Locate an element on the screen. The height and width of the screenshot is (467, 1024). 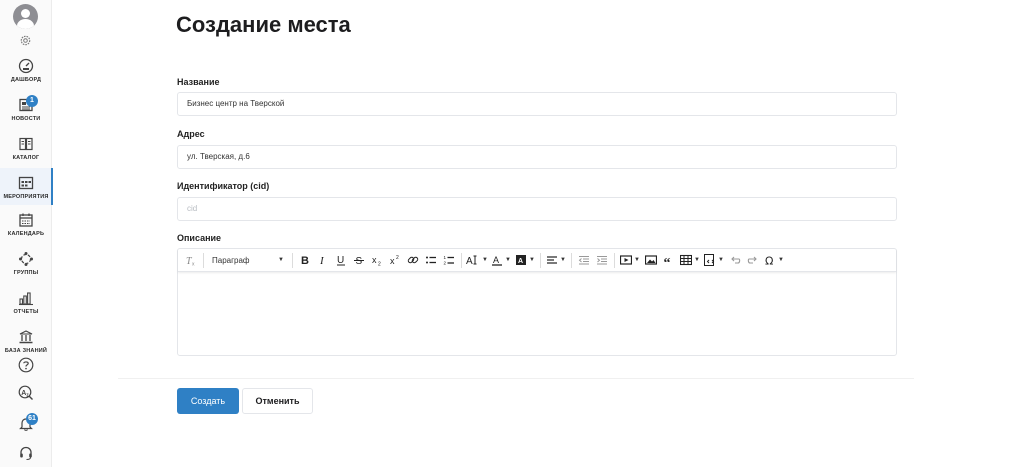
sidebar-item-label: КАЛЕНДАРЬ is located at coordinates (26, 234).